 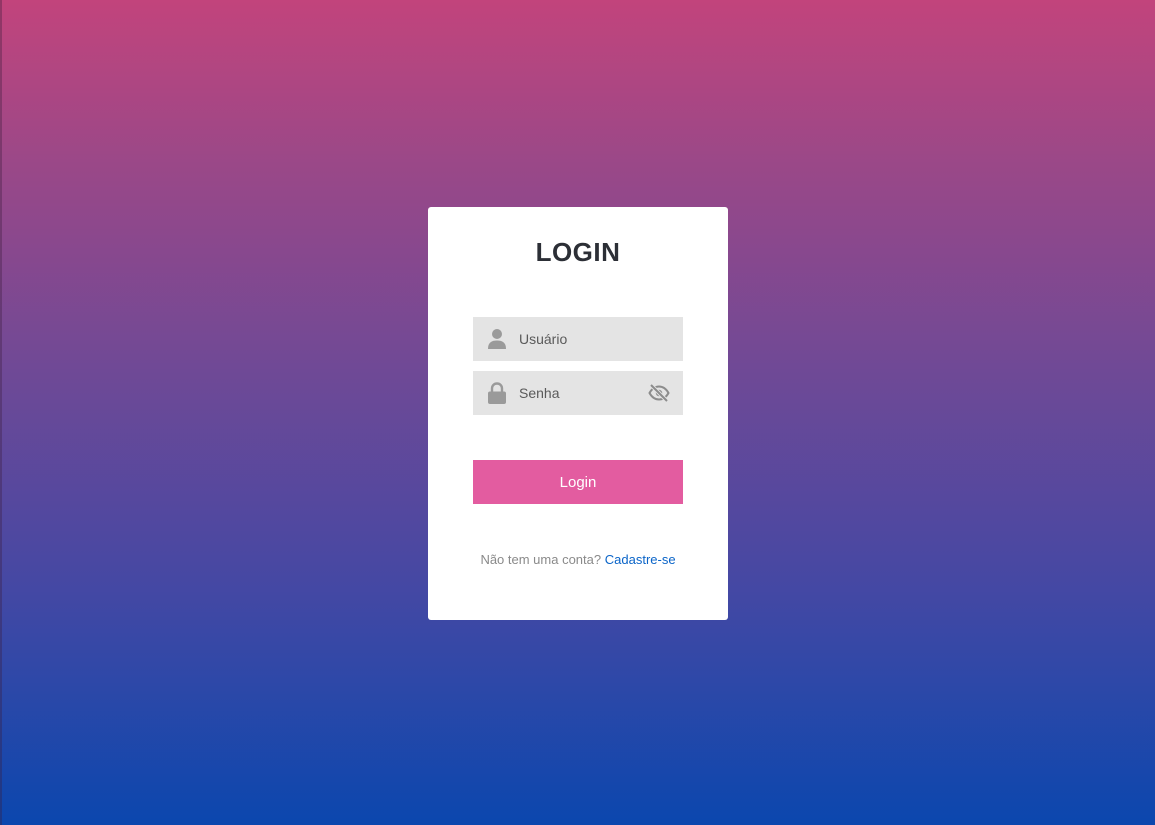 What do you see at coordinates (659, 393) in the screenshot?
I see `eye-slash-icon` at bounding box center [659, 393].